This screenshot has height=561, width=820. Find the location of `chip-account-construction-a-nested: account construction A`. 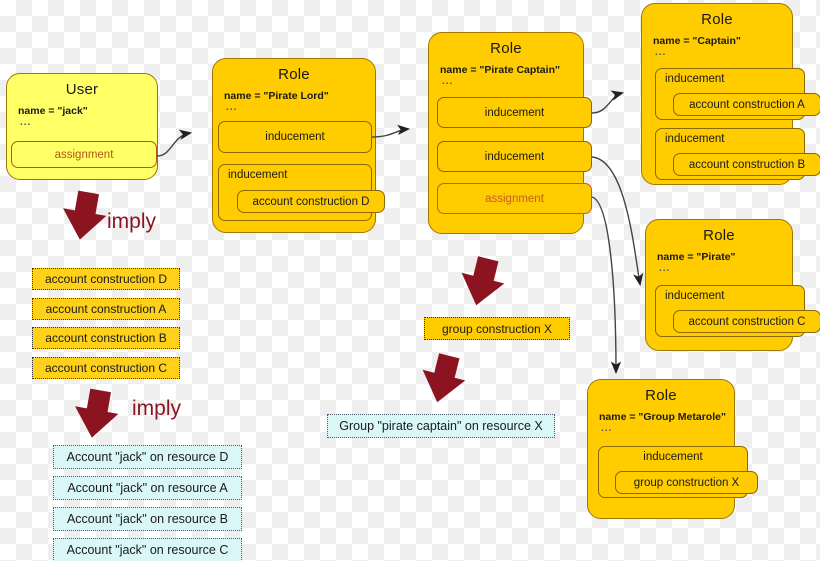

chip-account-construction-a-nested: account construction A is located at coordinates (746, 104).